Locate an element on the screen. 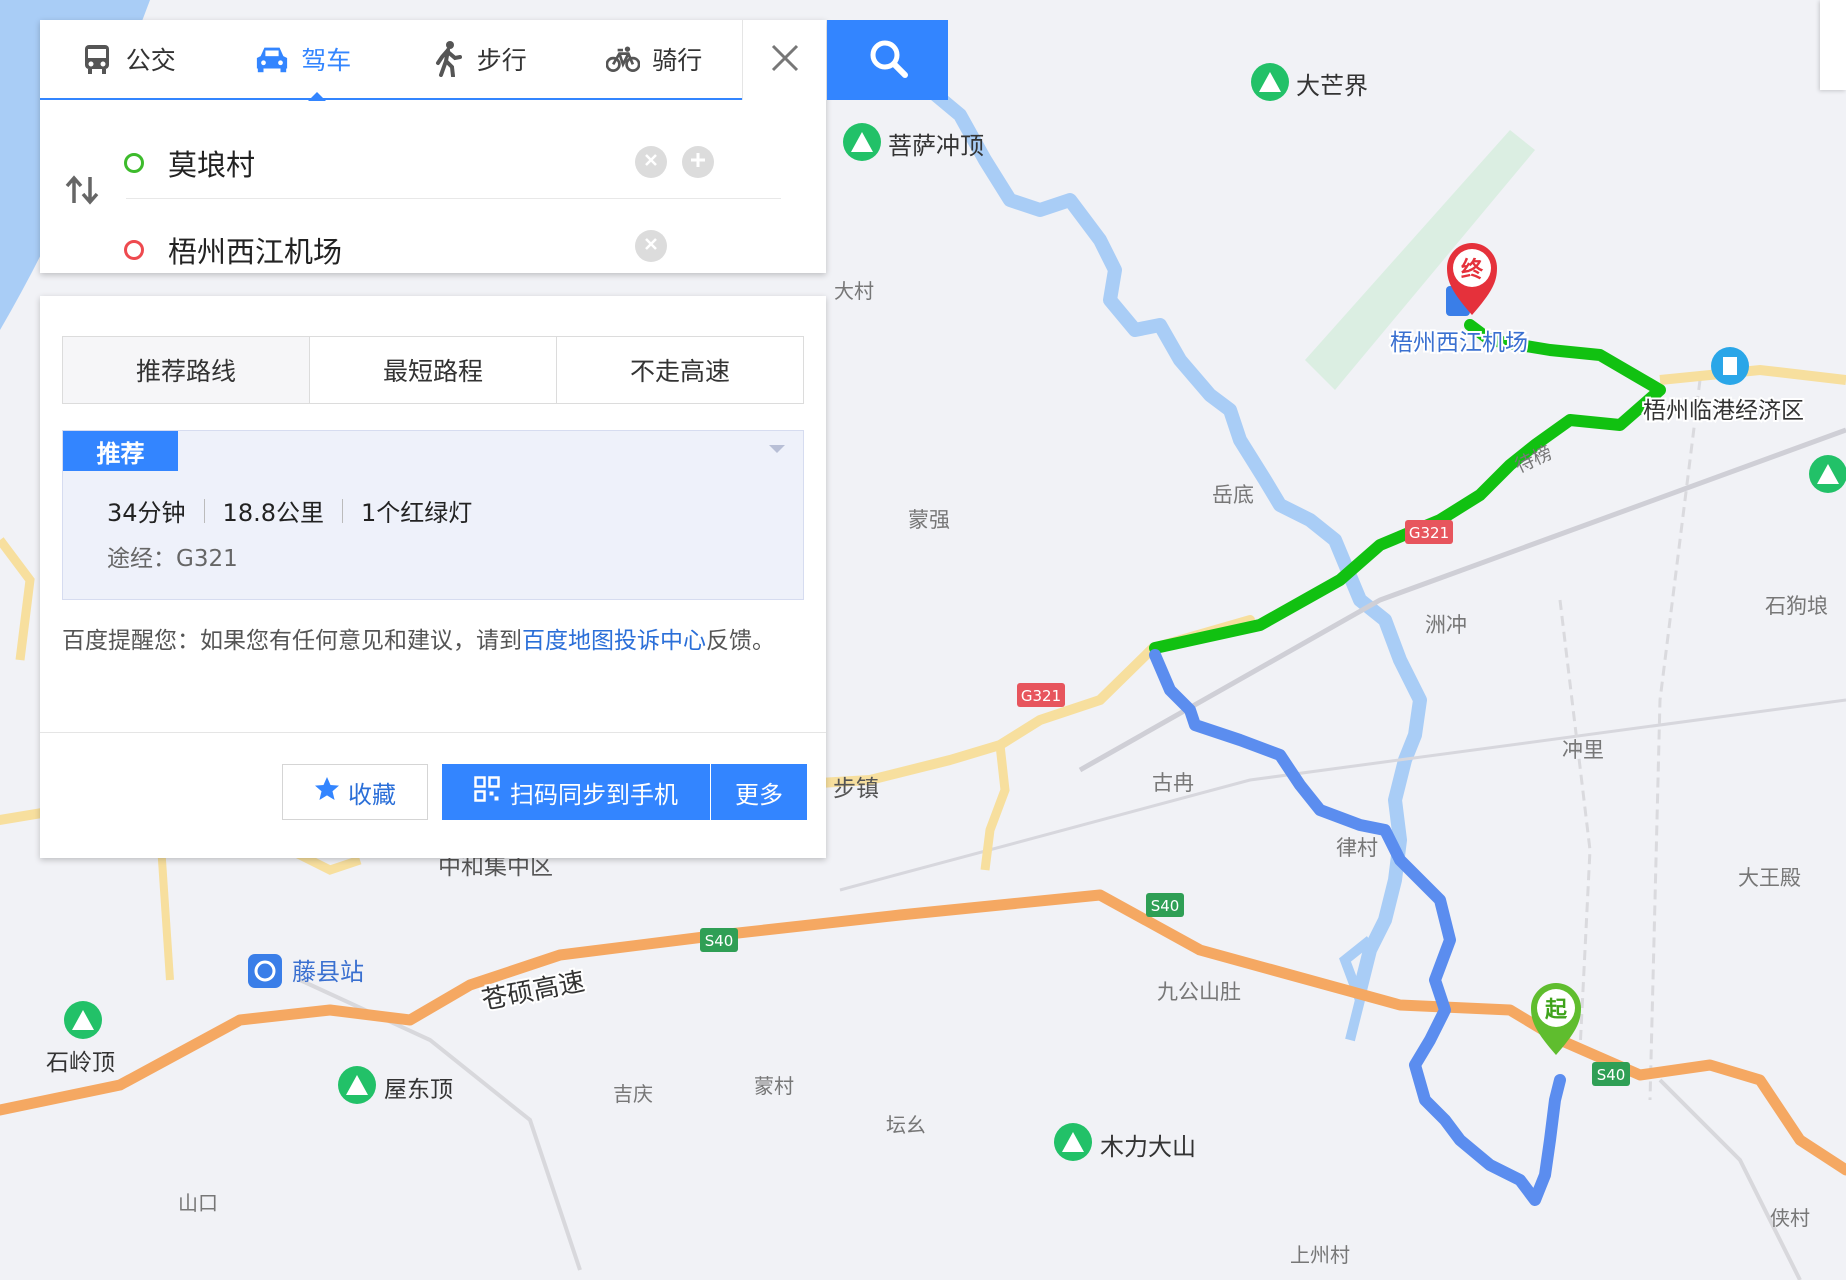 This screenshot has height=1280, width=1846. svg-text: 律村 is located at coordinates (1357, 848).